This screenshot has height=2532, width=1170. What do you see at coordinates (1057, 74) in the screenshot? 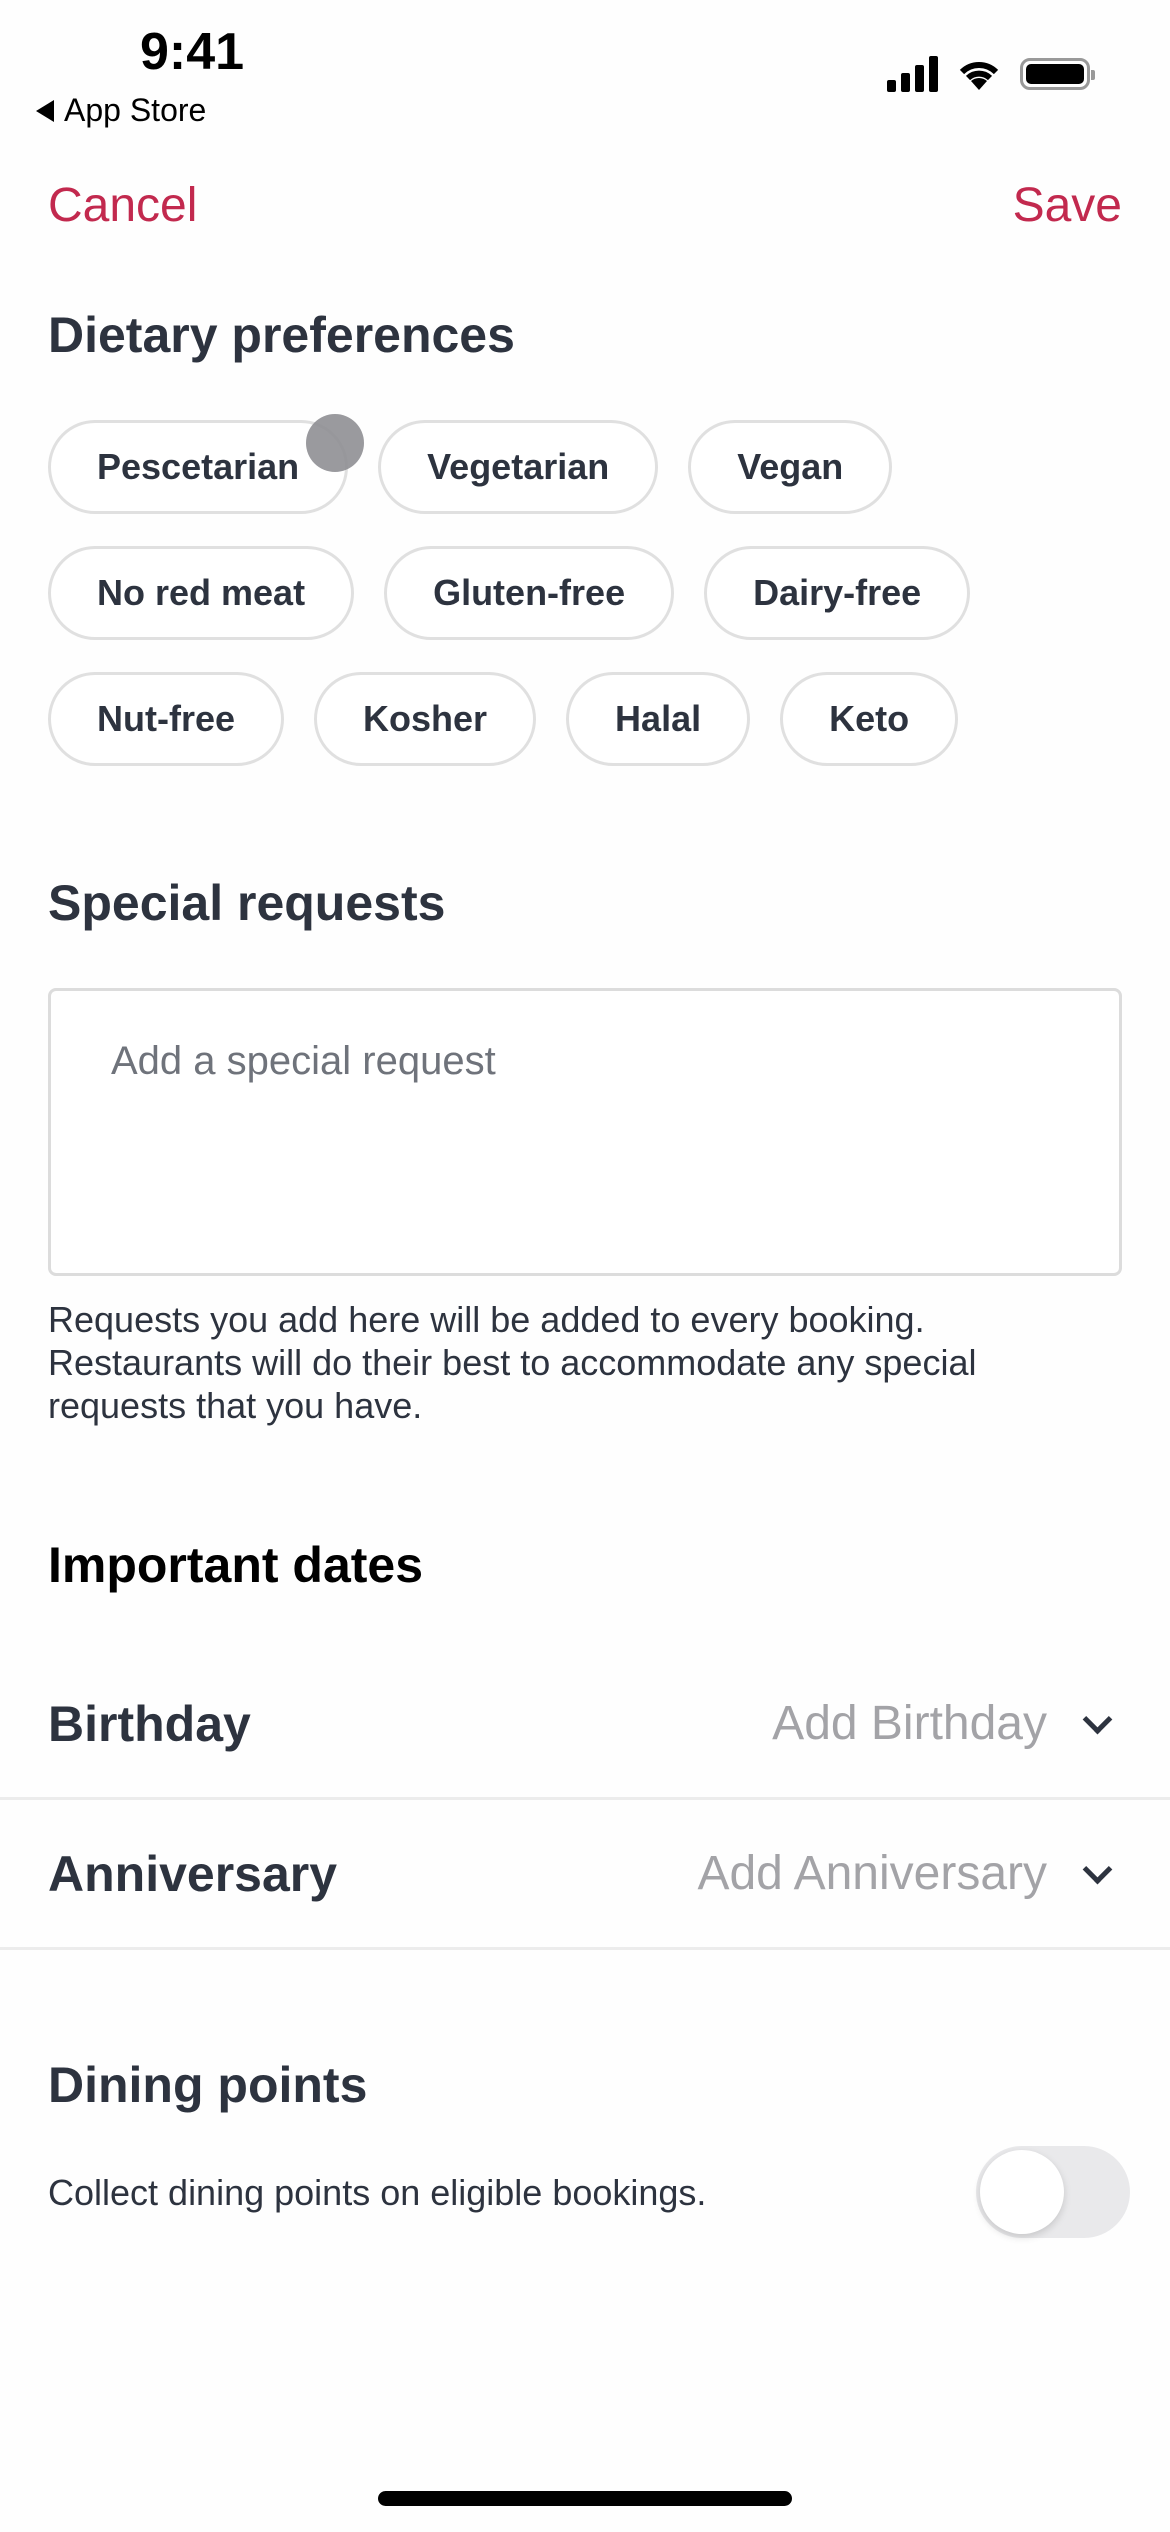
I see `battery-icon` at bounding box center [1057, 74].